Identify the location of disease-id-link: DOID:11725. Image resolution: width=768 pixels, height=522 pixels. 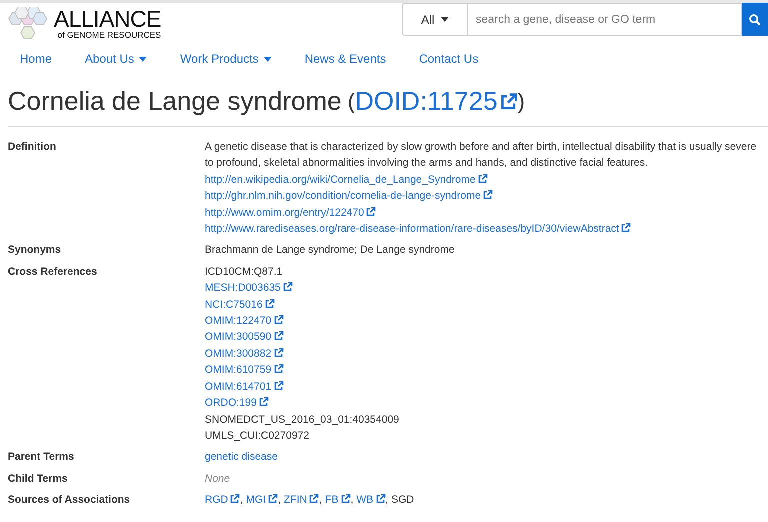
(436, 101).